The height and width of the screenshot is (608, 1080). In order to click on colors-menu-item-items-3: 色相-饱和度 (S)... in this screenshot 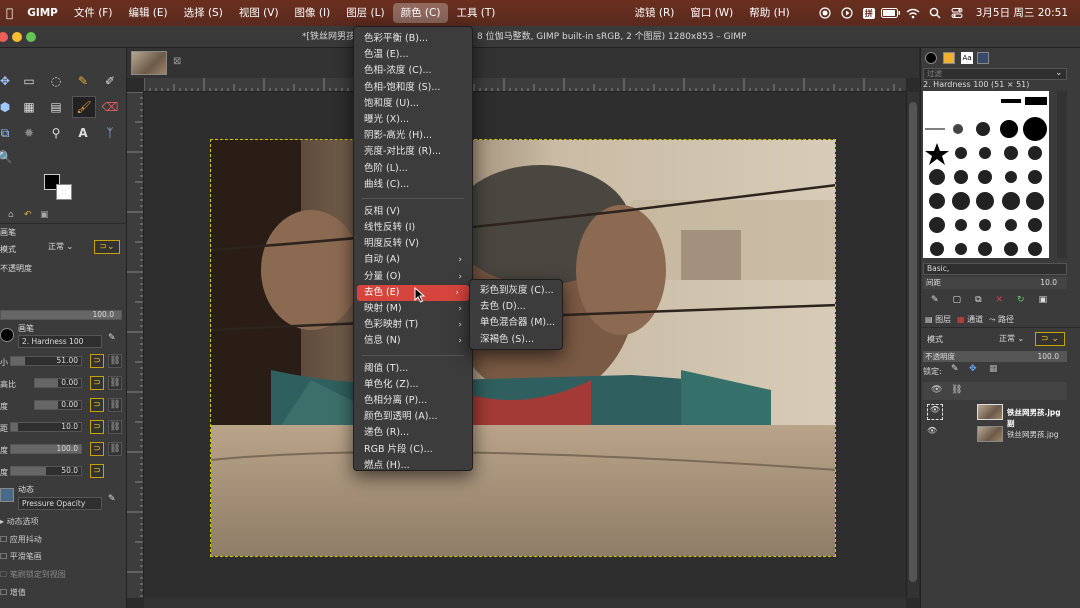, I will do `click(413, 88)`.